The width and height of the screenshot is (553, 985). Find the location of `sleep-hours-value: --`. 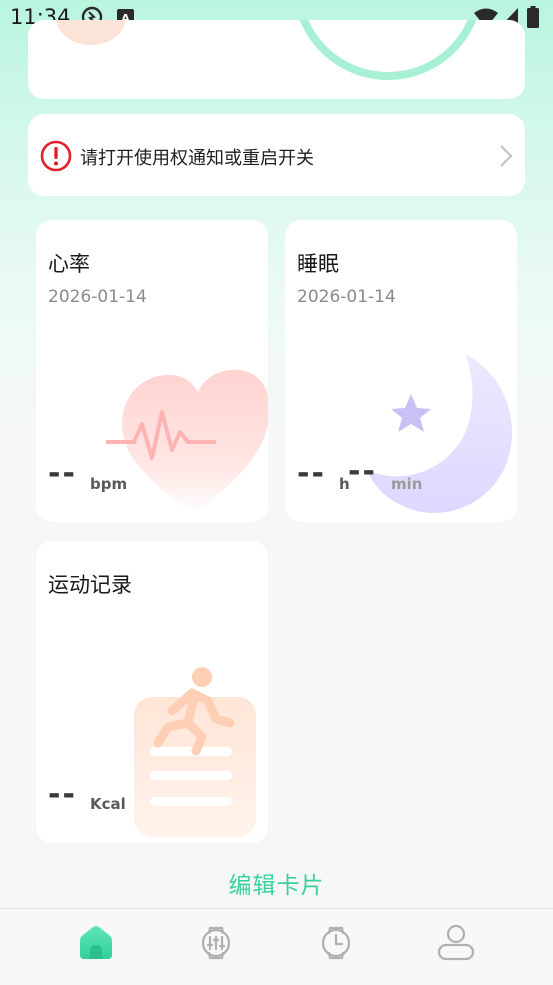

sleep-hours-value: -- is located at coordinates (311, 473).